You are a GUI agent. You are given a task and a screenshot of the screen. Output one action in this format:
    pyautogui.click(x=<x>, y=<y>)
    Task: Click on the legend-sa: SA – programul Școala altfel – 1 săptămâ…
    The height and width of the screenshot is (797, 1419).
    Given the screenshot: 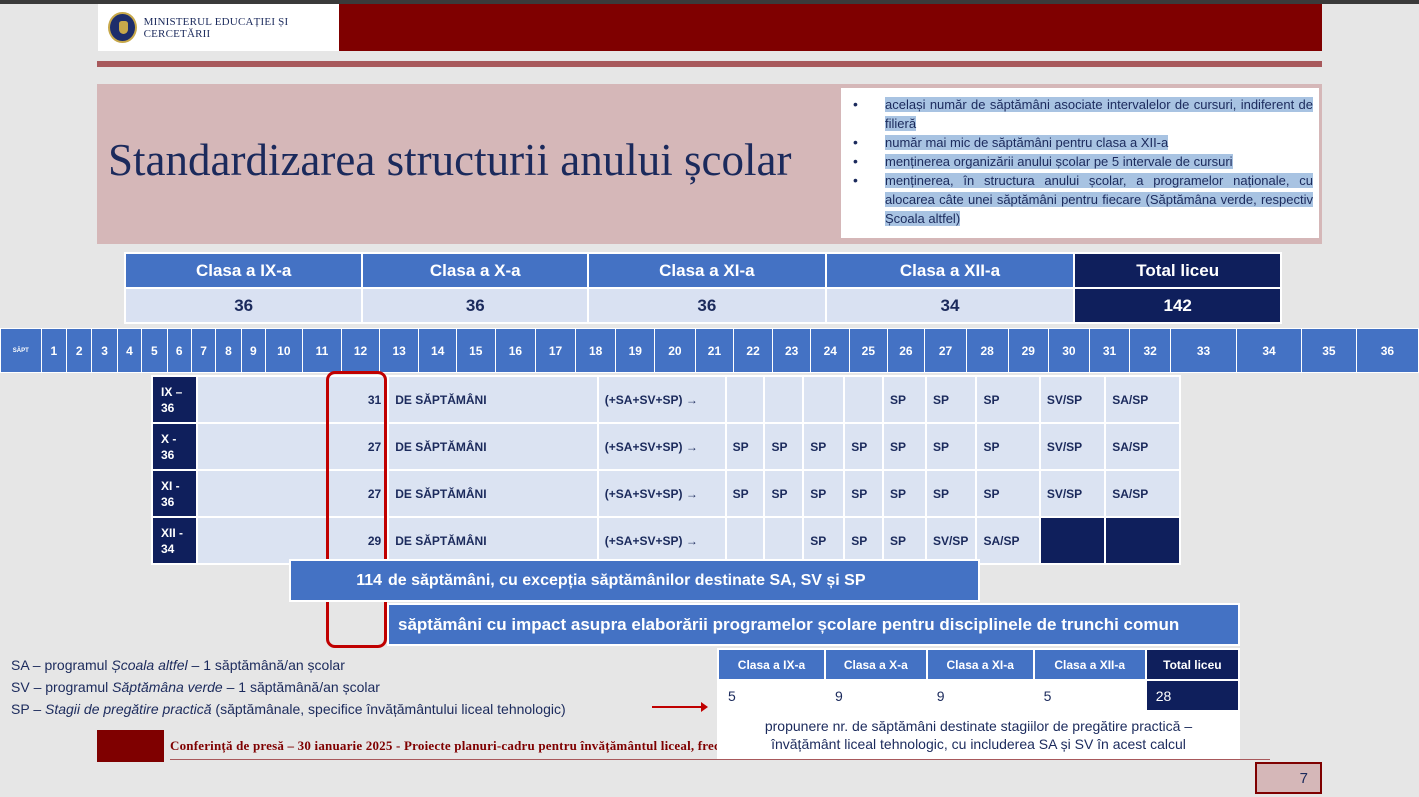 What is the action you would take?
    pyautogui.click(x=178, y=665)
    